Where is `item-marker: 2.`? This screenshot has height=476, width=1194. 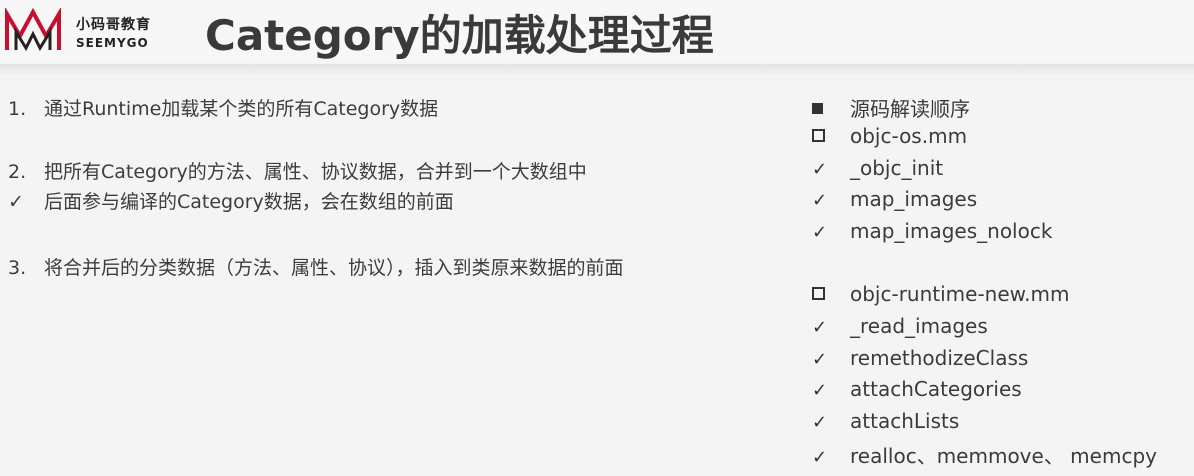 item-marker: 2. is located at coordinates (17, 172).